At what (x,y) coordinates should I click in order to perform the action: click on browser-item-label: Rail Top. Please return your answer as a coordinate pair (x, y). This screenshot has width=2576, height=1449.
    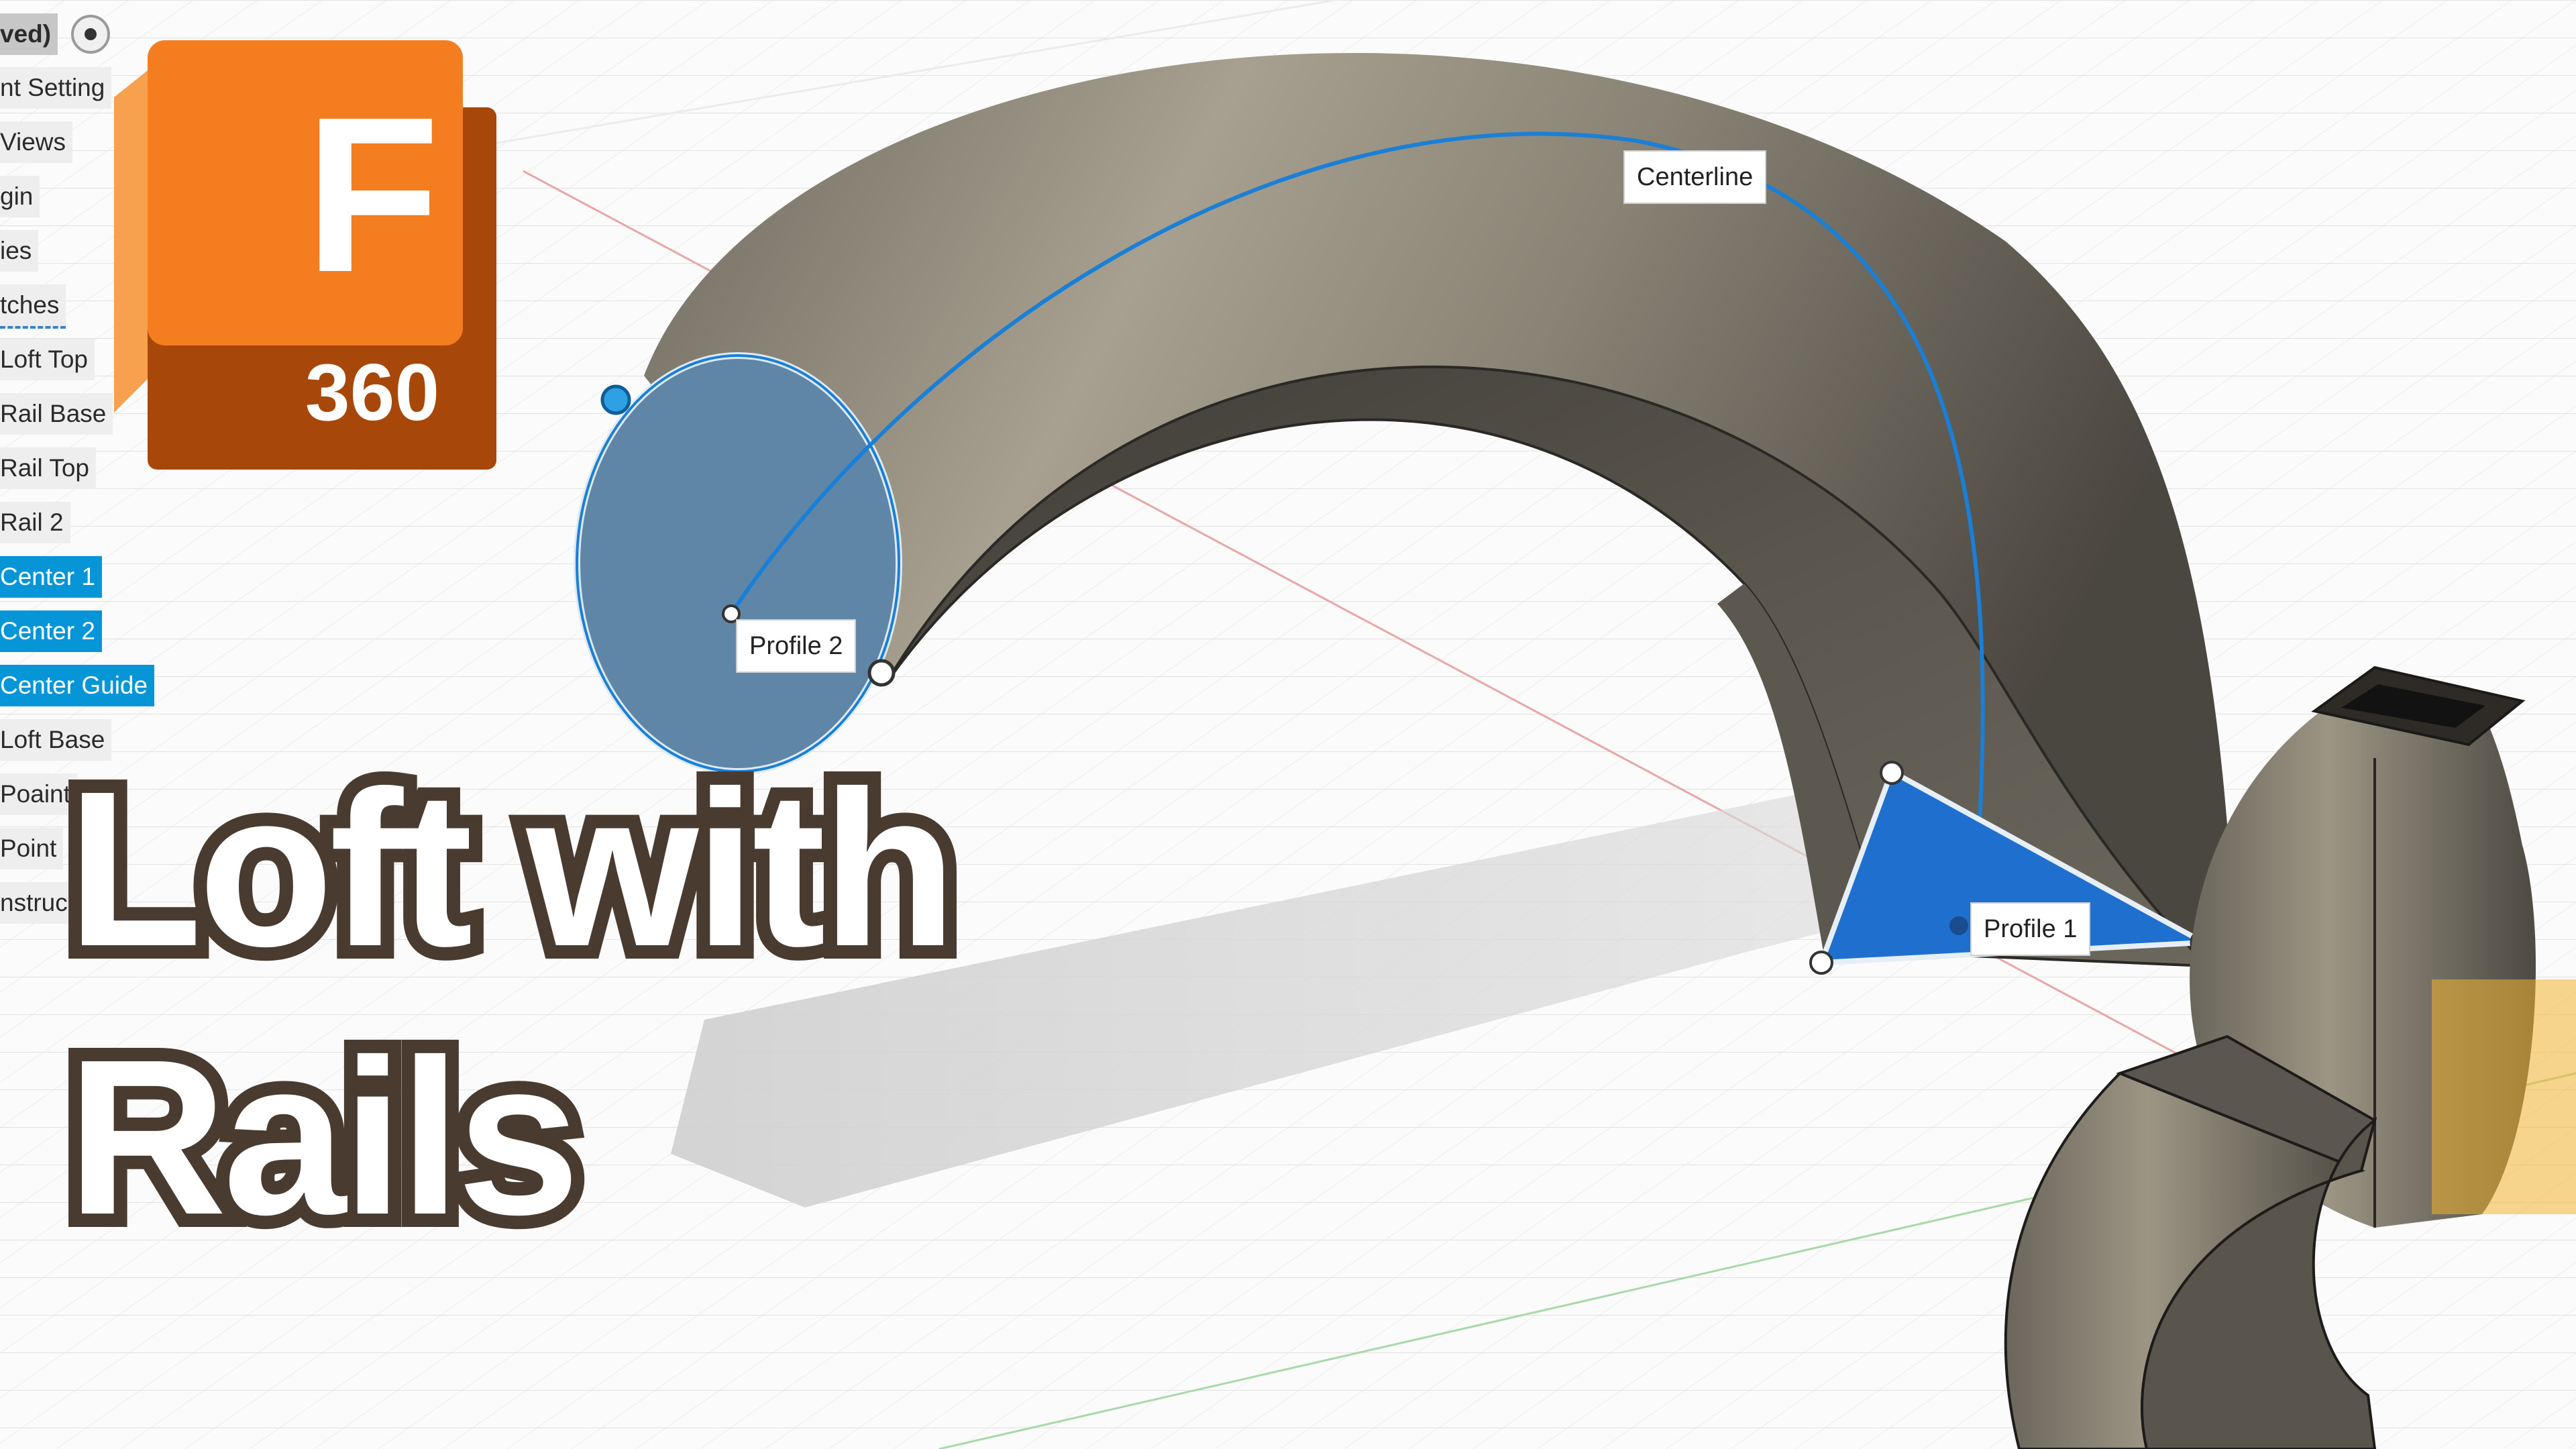
    Looking at the image, I should click on (45, 468).